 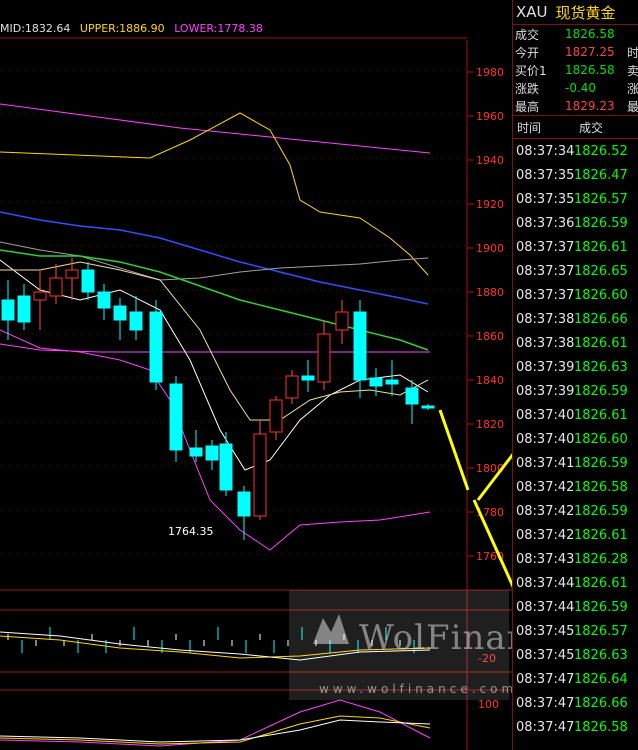 What do you see at coordinates (527, 34) in the screenshot?
I see `quote-label: 成交` at bounding box center [527, 34].